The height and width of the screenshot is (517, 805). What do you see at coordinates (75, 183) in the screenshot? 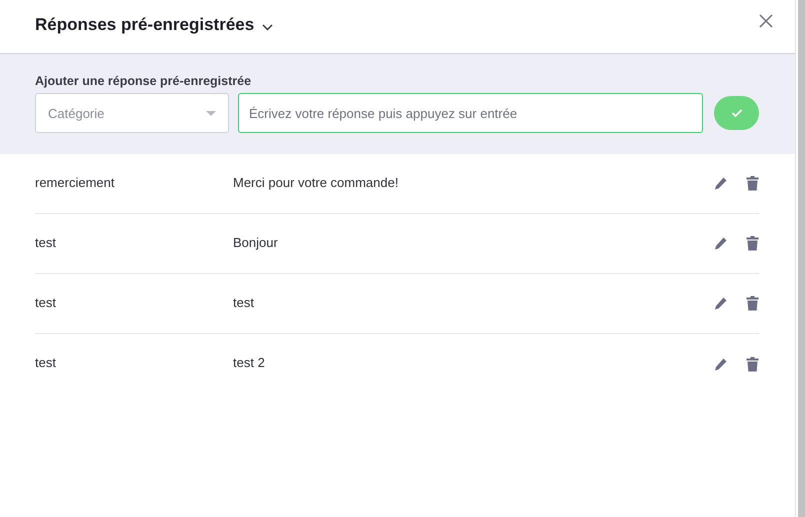
I see `response-category: remerciement` at bounding box center [75, 183].